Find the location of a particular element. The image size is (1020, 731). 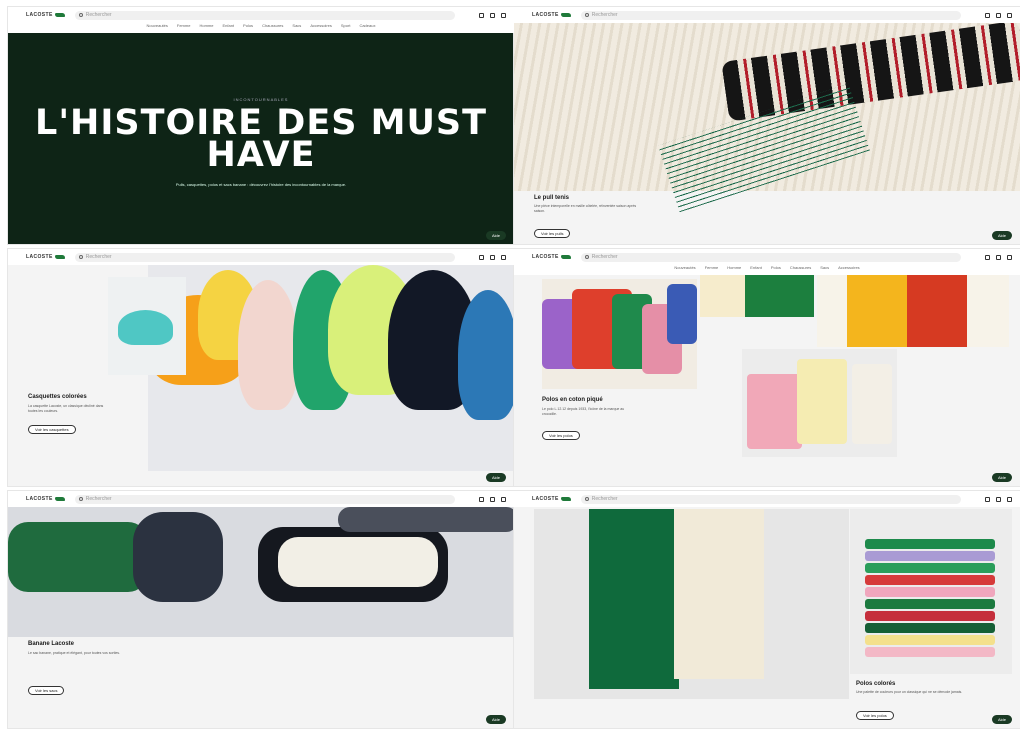

section-cta: Voir les sacs is located at coordinates (46, 690).